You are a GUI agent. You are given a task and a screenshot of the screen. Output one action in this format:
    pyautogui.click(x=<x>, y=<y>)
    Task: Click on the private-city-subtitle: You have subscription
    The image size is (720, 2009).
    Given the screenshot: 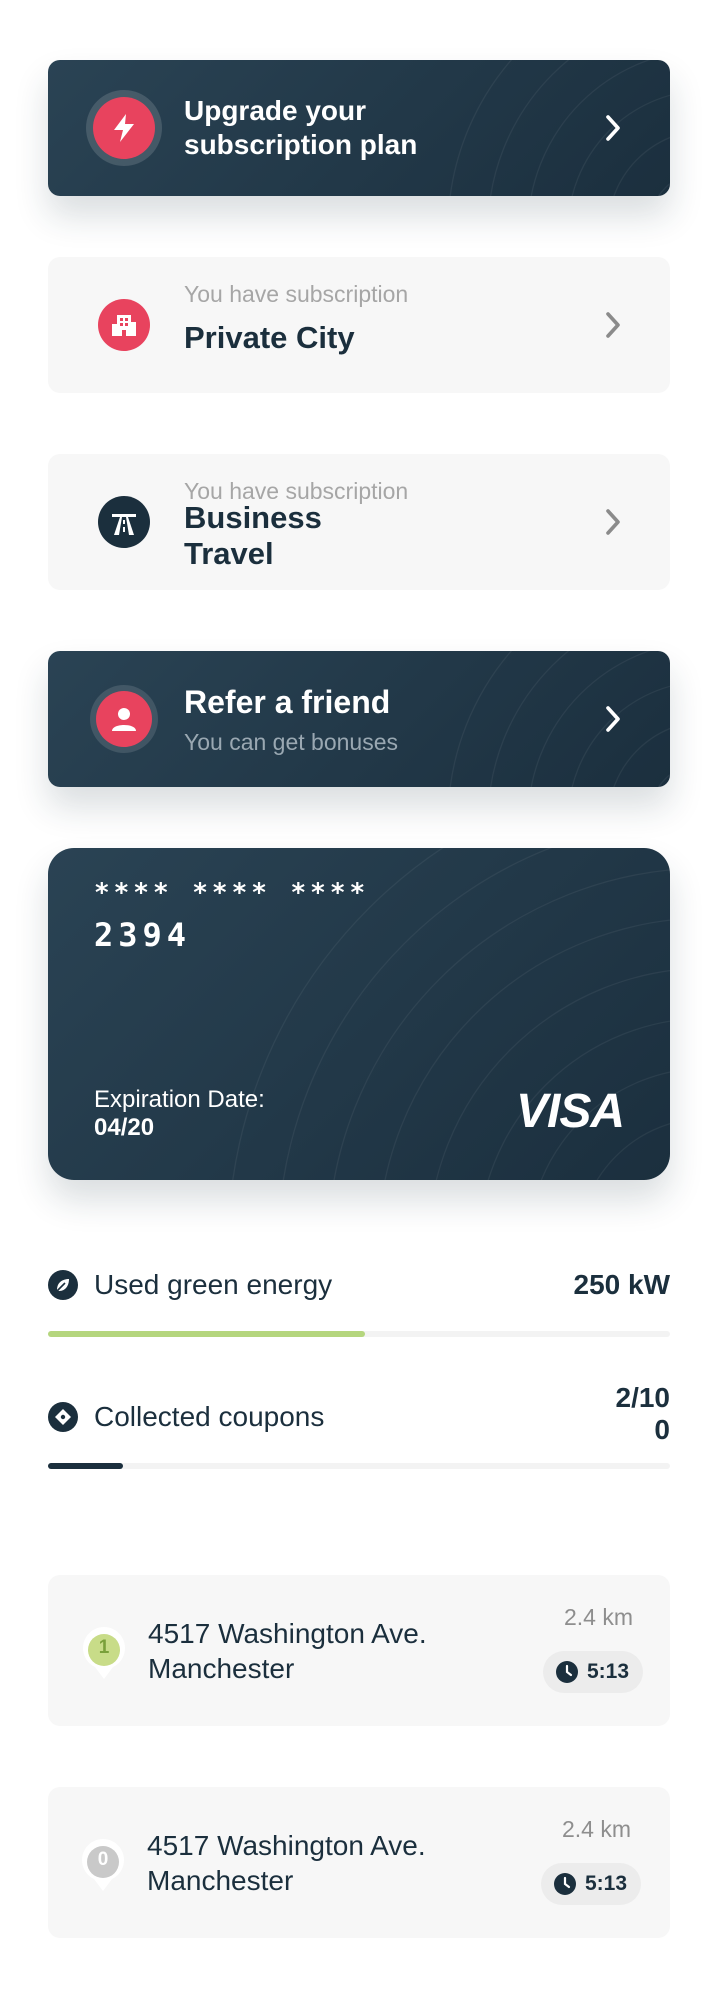 What is the action you would take?
    pyautogui.click(x=296, y=294)
    